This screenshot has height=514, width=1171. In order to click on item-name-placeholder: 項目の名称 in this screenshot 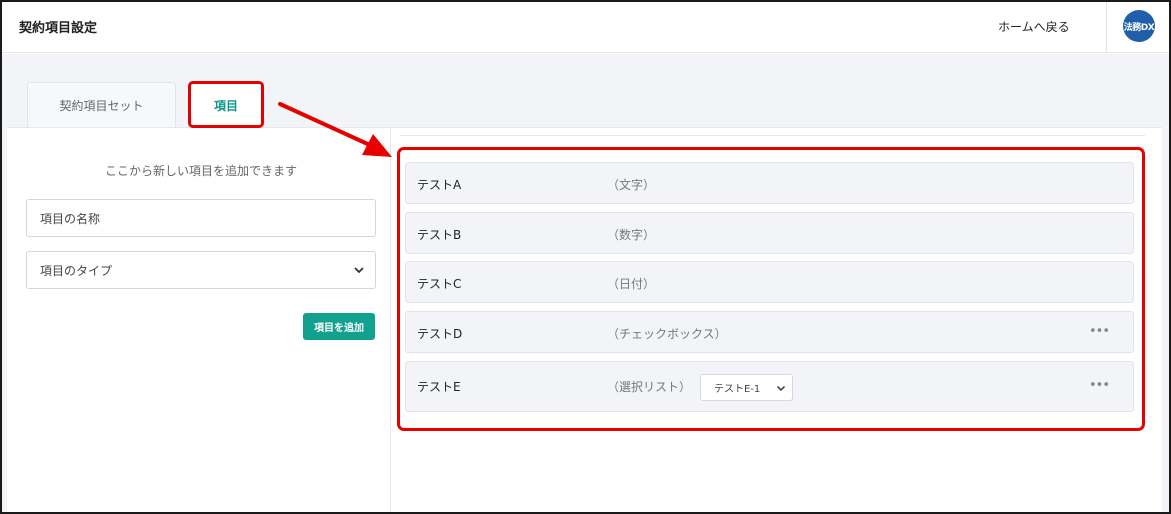, I will do `click(70, 218)`.